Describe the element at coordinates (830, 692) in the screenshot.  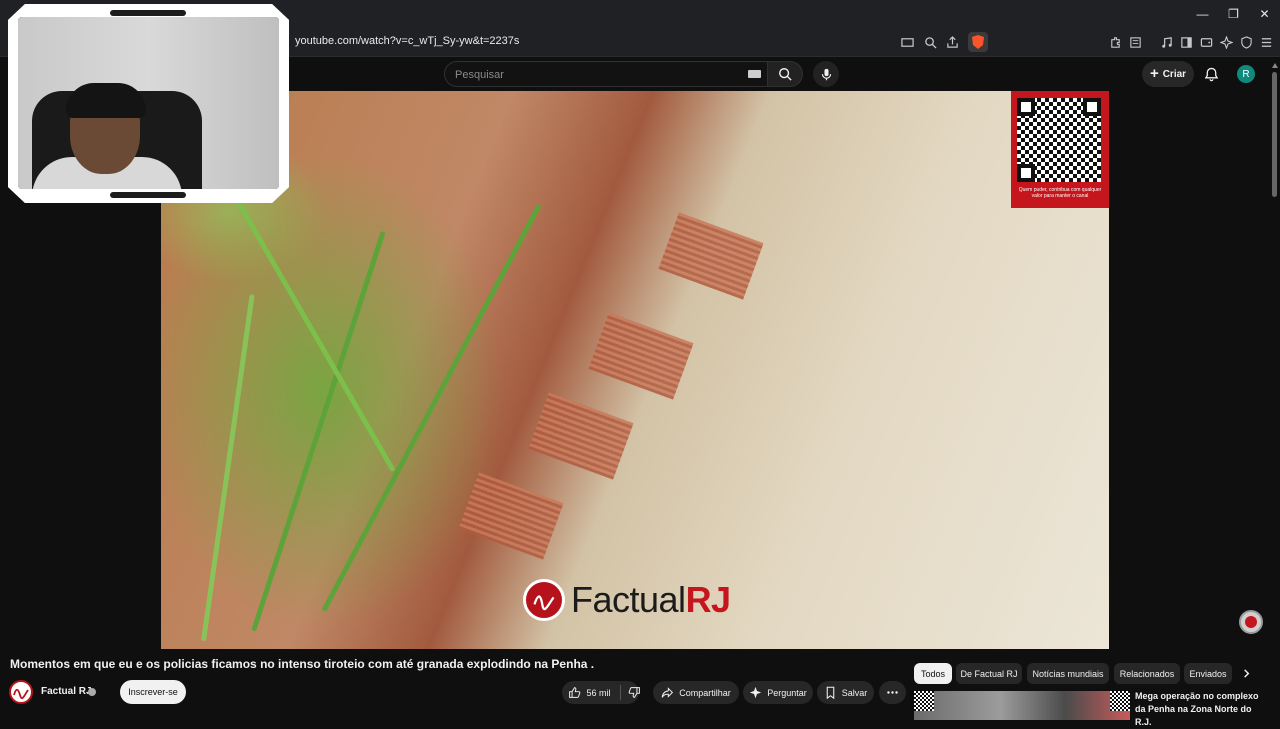
I see `bookmark-icon` at that location.